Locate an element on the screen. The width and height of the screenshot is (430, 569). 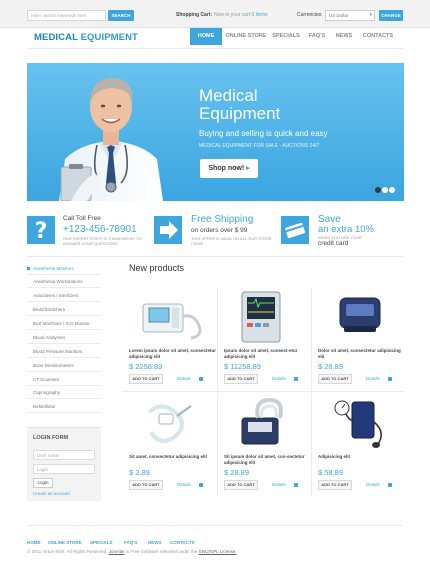
nav-specials: SPECIALS is located at coordinates (286, 36).